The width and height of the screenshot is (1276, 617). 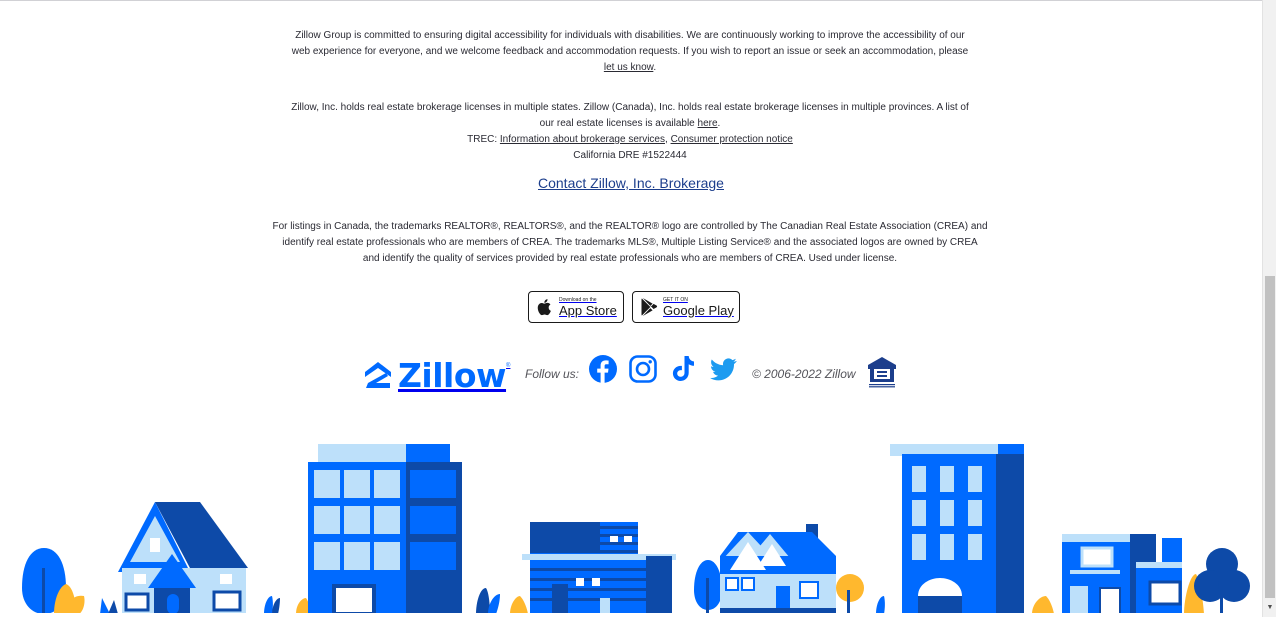 I want to click on twitter-icon, so click(x=723, y=369).